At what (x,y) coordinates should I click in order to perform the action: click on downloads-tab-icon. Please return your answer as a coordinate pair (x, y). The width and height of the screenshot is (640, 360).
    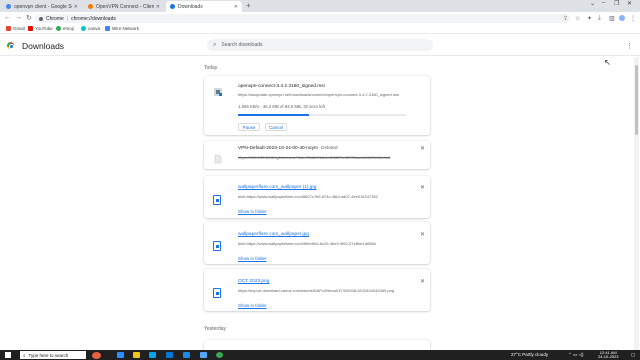
    Looking at the image, I should click on (172, 6).